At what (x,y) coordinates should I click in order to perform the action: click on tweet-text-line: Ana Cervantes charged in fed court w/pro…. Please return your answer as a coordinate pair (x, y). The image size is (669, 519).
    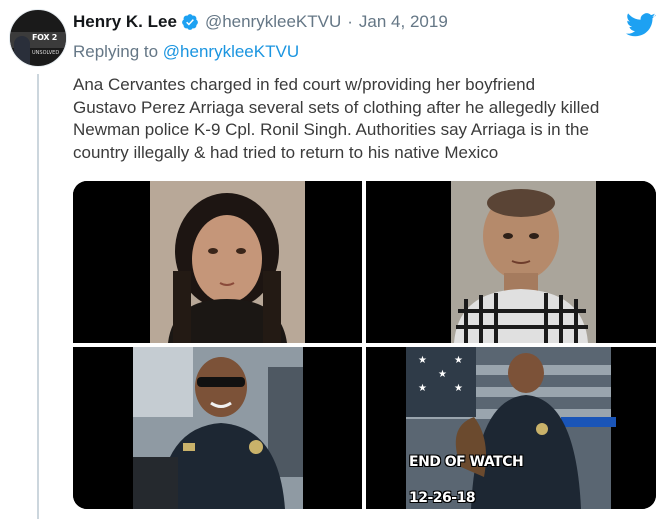
    Looking at the image, I should click on (304, 84).